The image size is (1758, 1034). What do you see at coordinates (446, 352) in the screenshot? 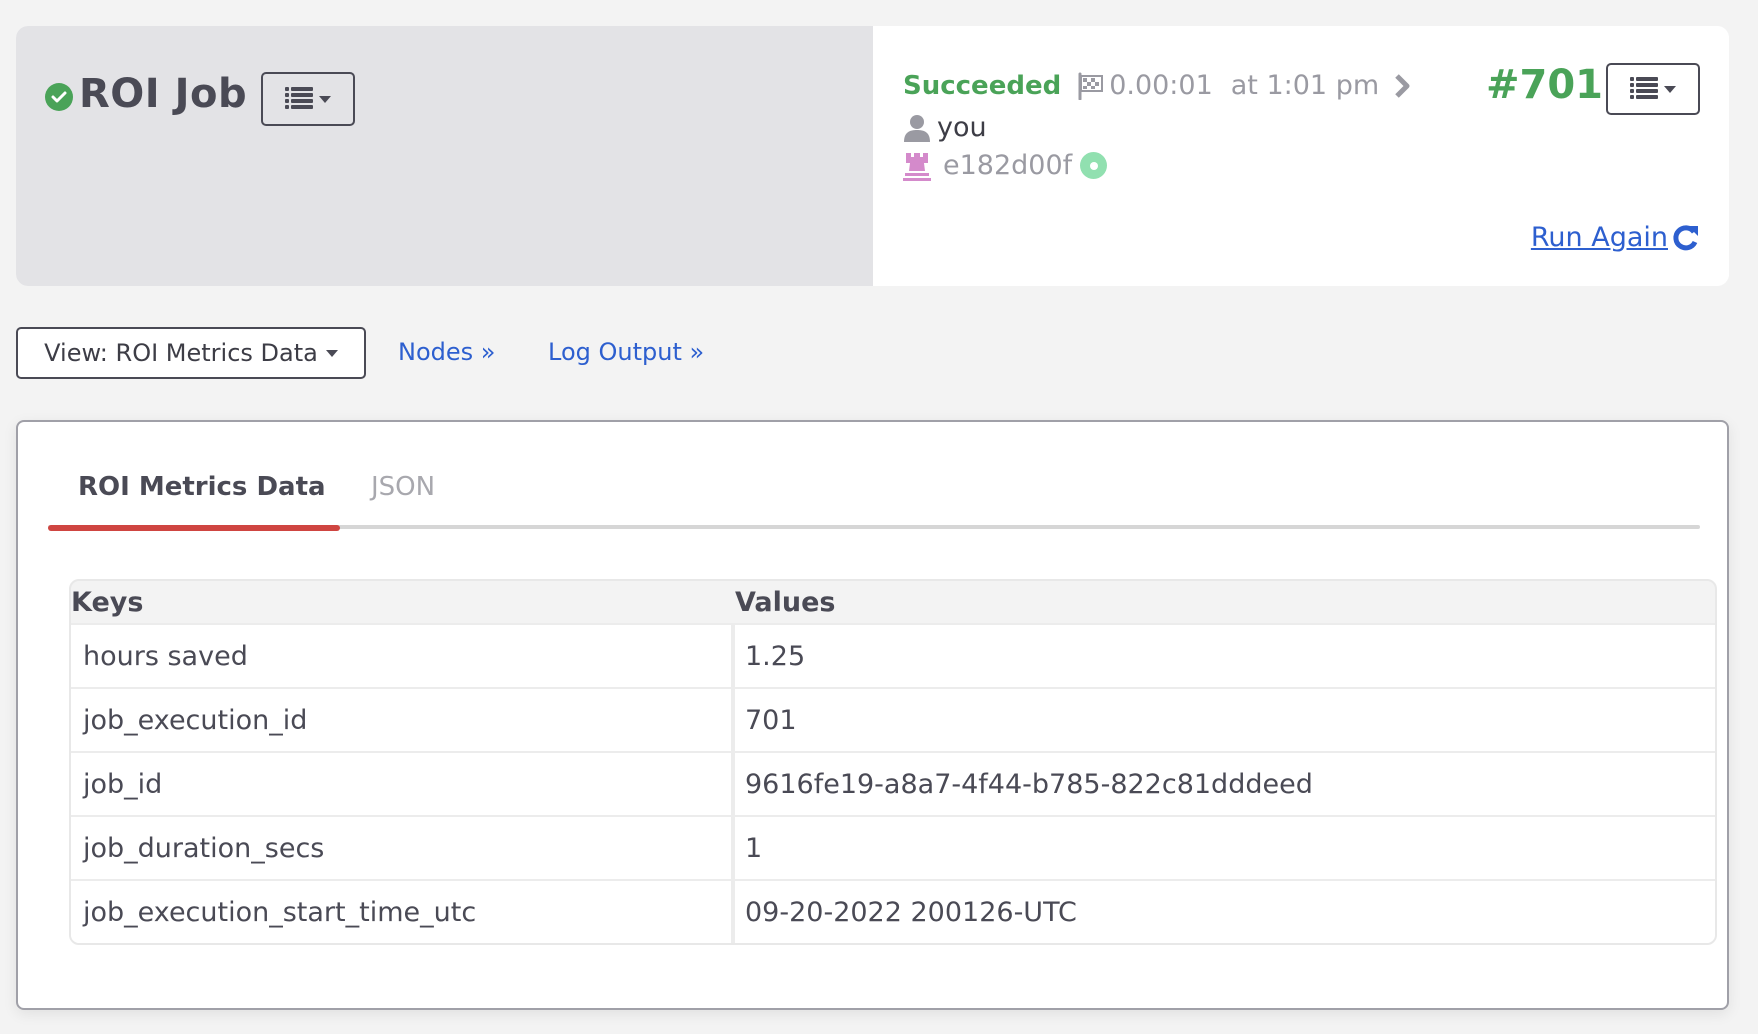
I see `nodes-link: Nodes »` at bounding box center [446, 352].